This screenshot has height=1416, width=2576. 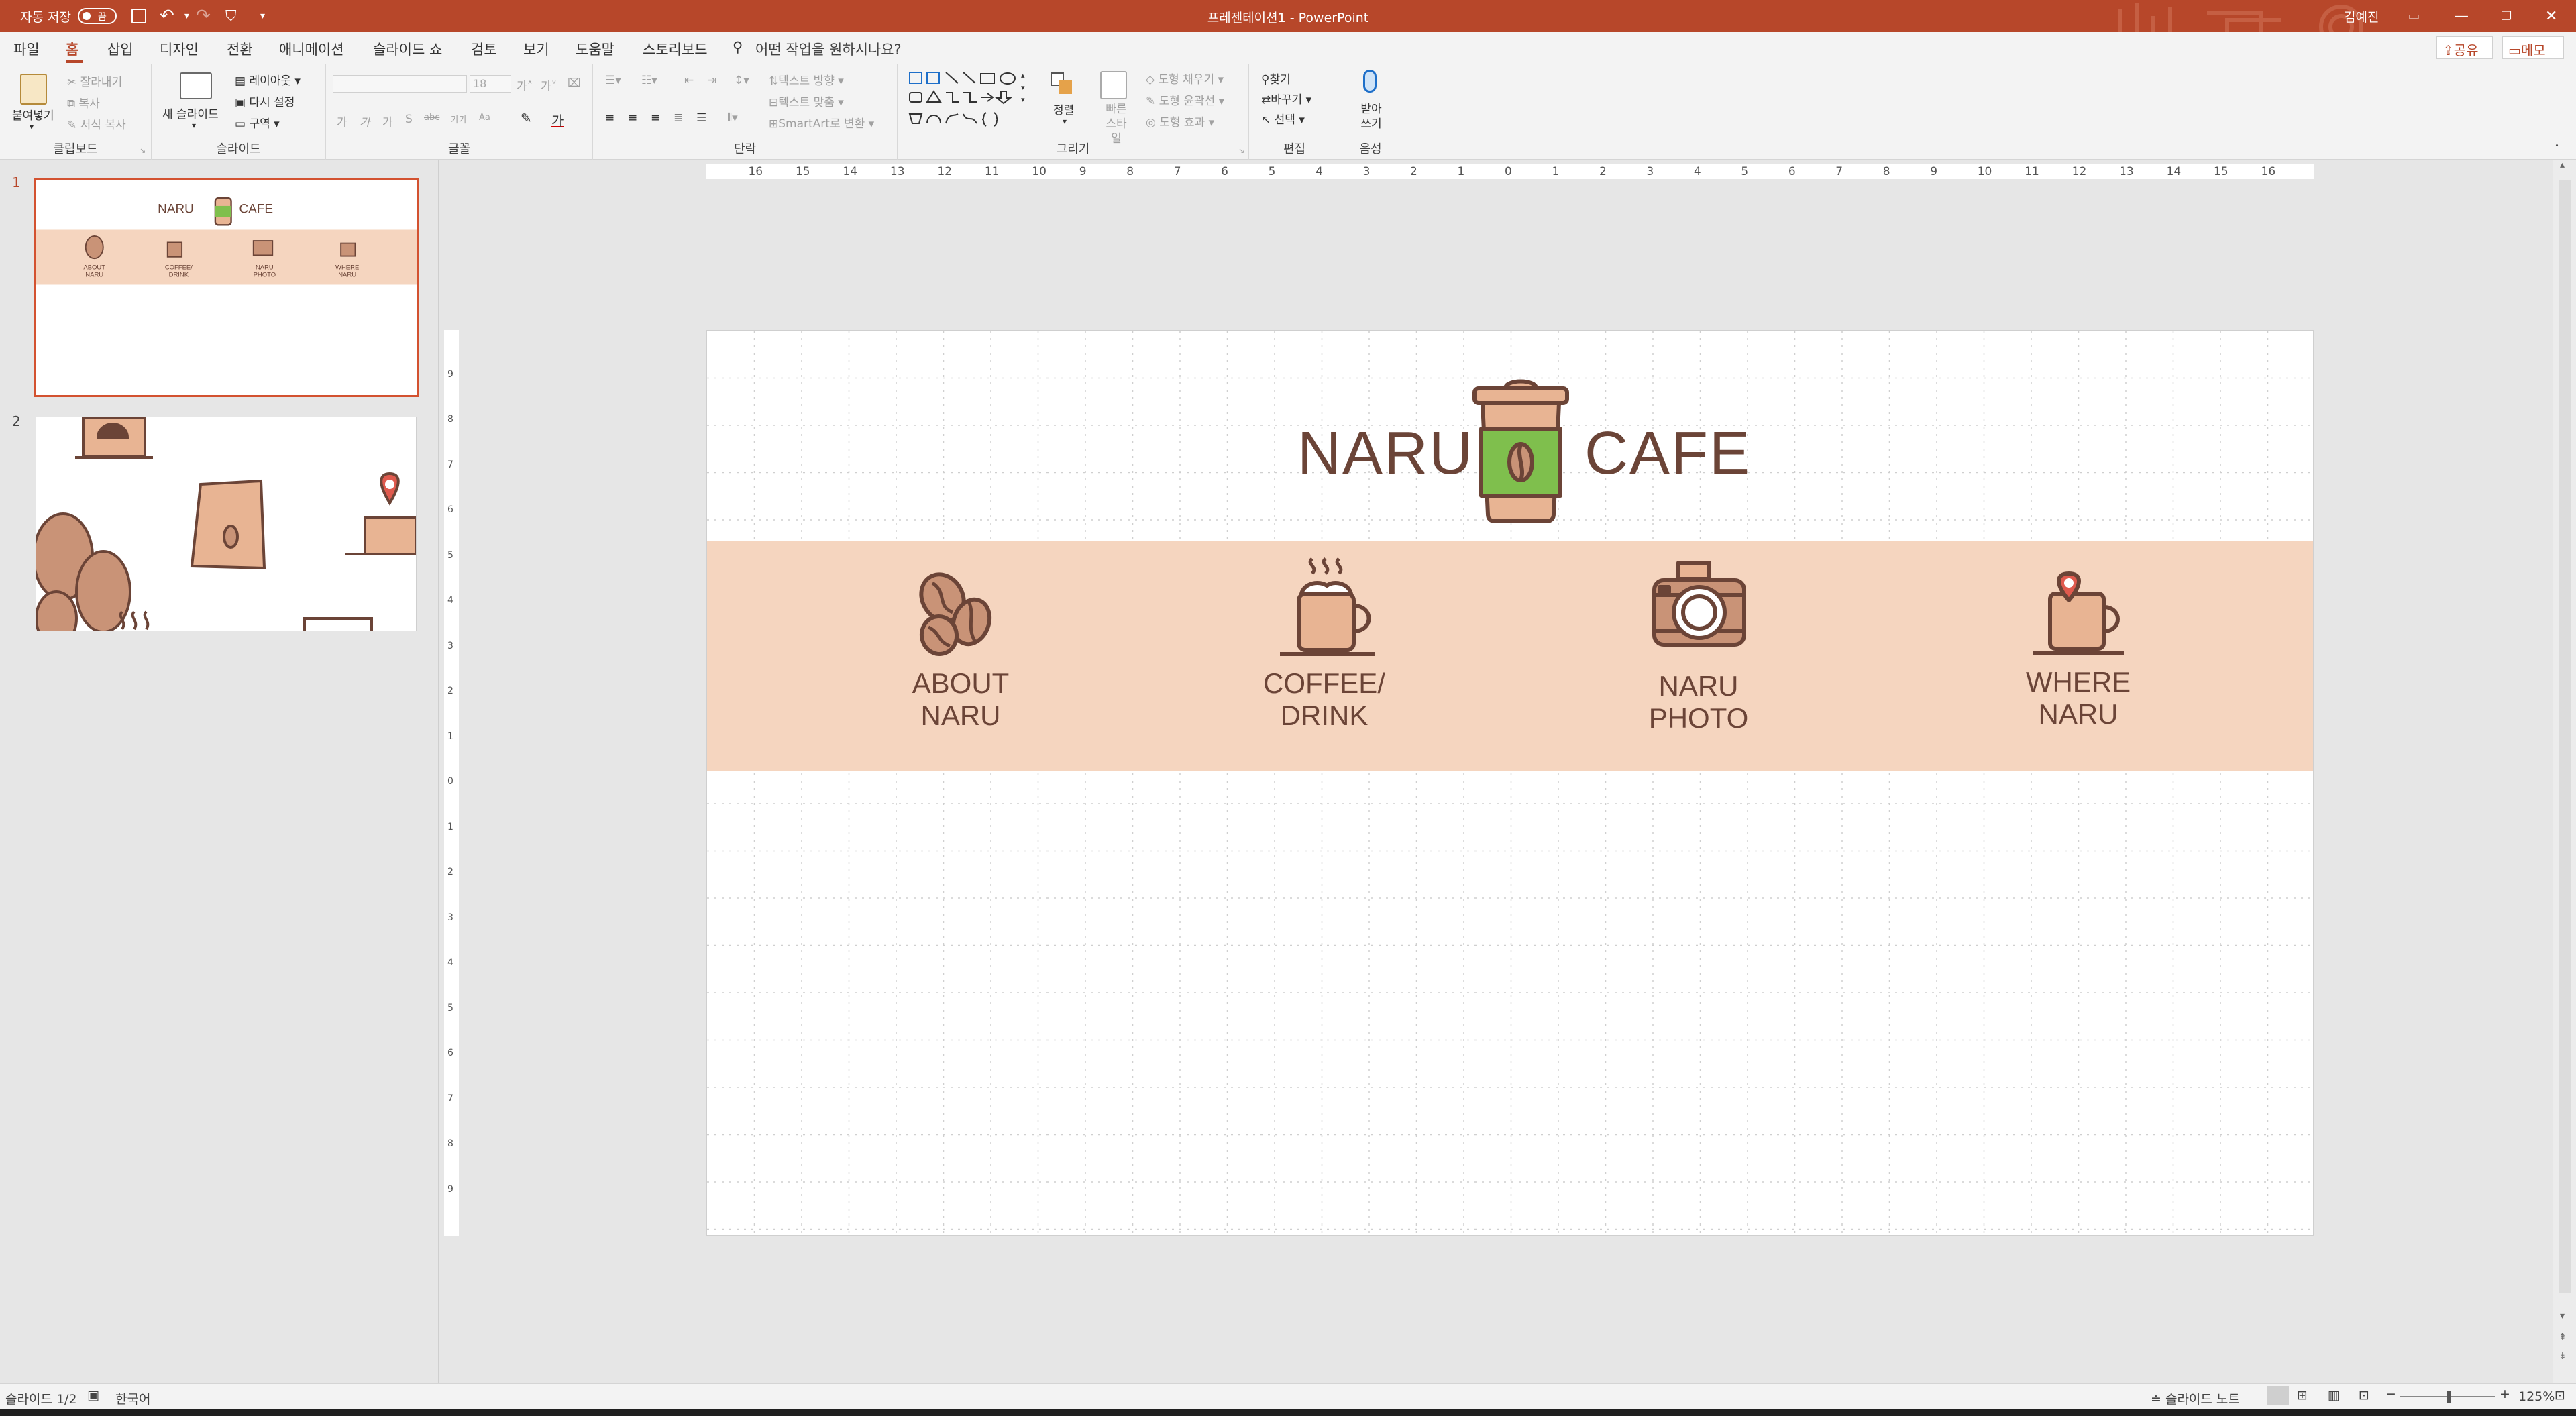 I want to click on normal-view-icon, so click(x=2278, y=1395).